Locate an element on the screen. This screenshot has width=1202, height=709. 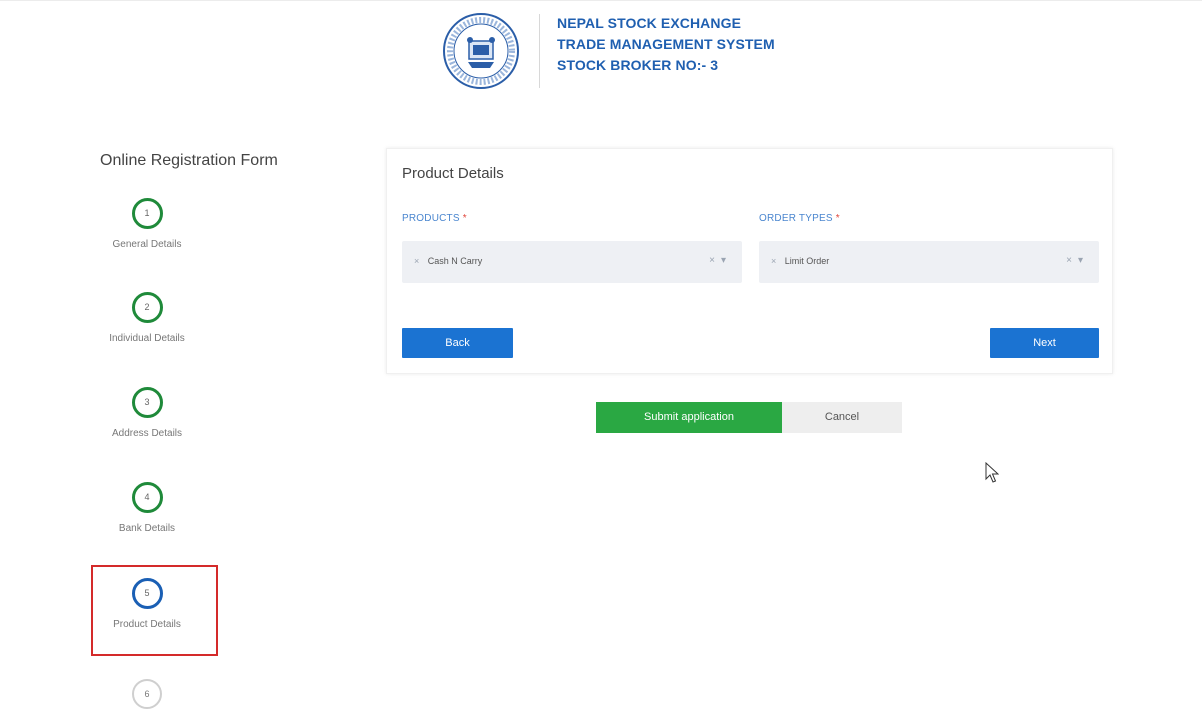
active-step-highlight is located at coordinates (154, 610).